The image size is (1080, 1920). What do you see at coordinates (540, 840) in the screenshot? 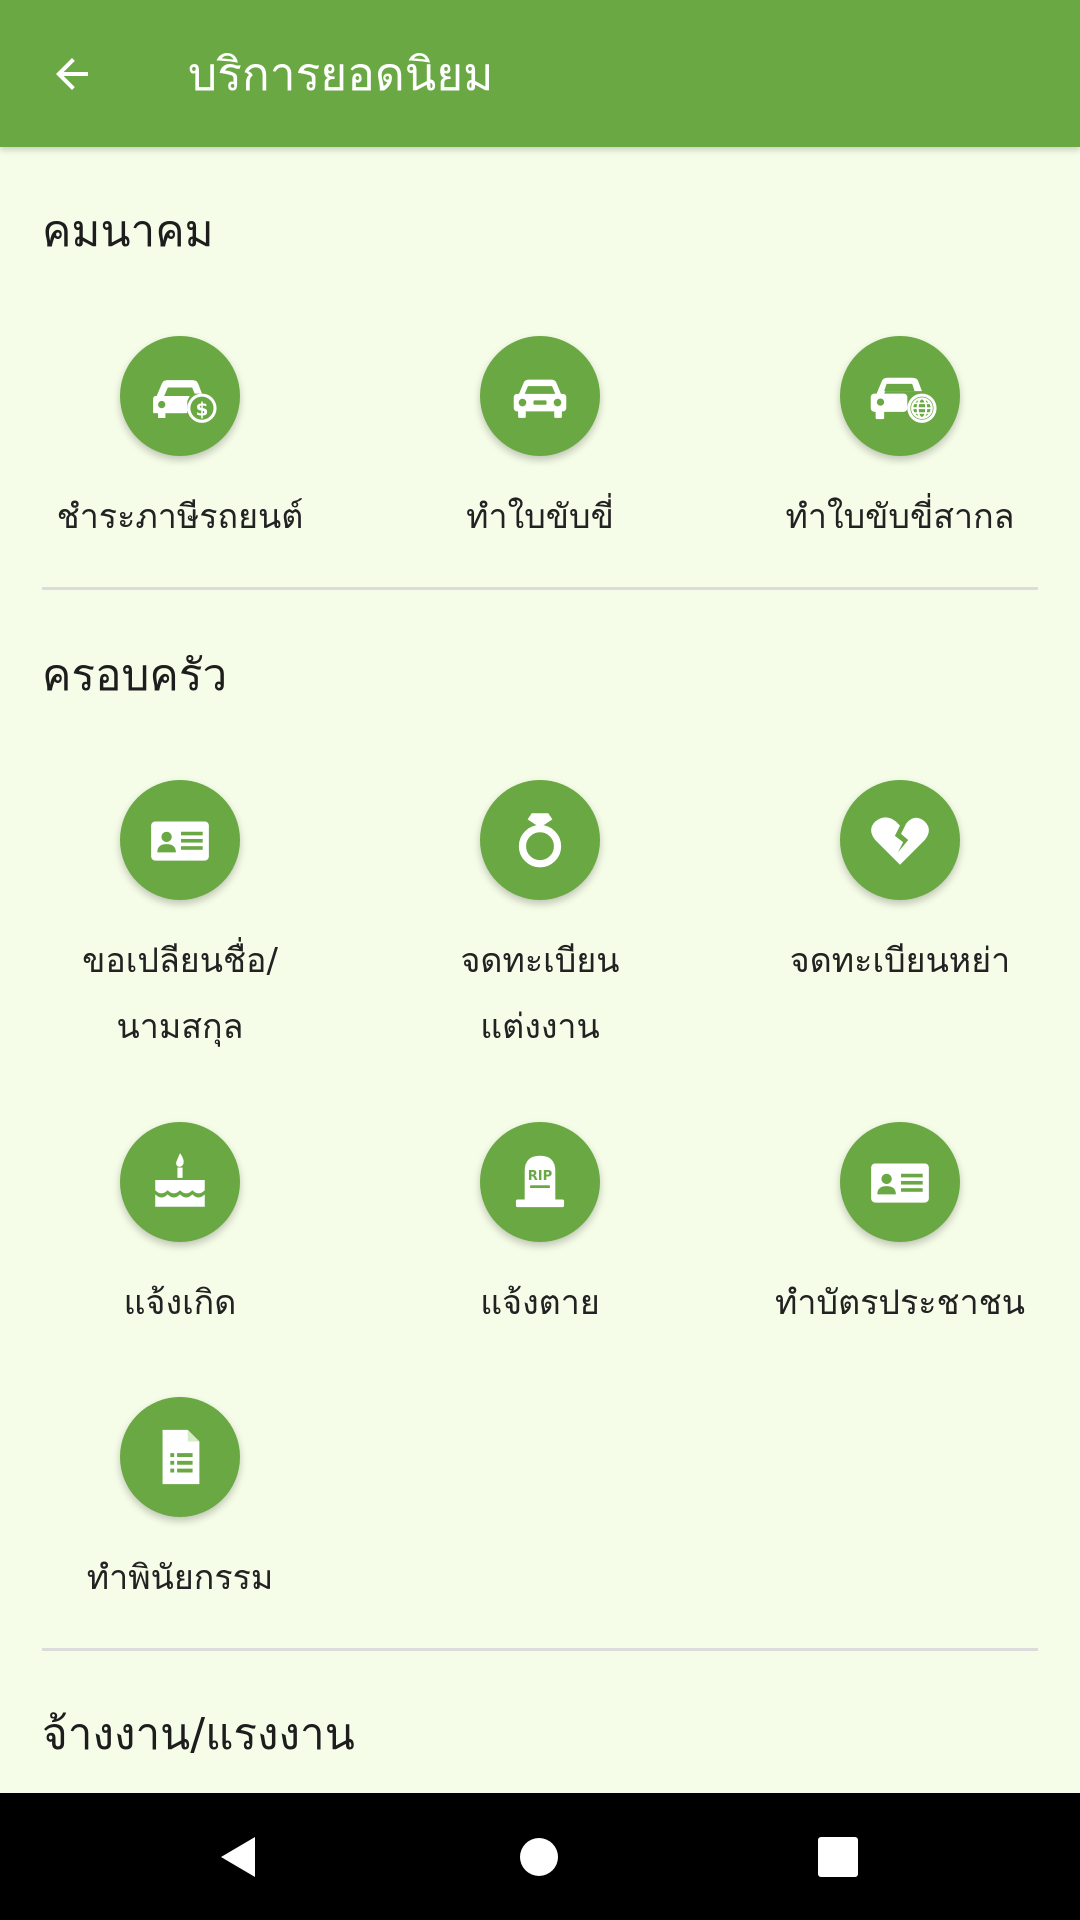
I see `ring-icon` at bounding box center [540, 840].